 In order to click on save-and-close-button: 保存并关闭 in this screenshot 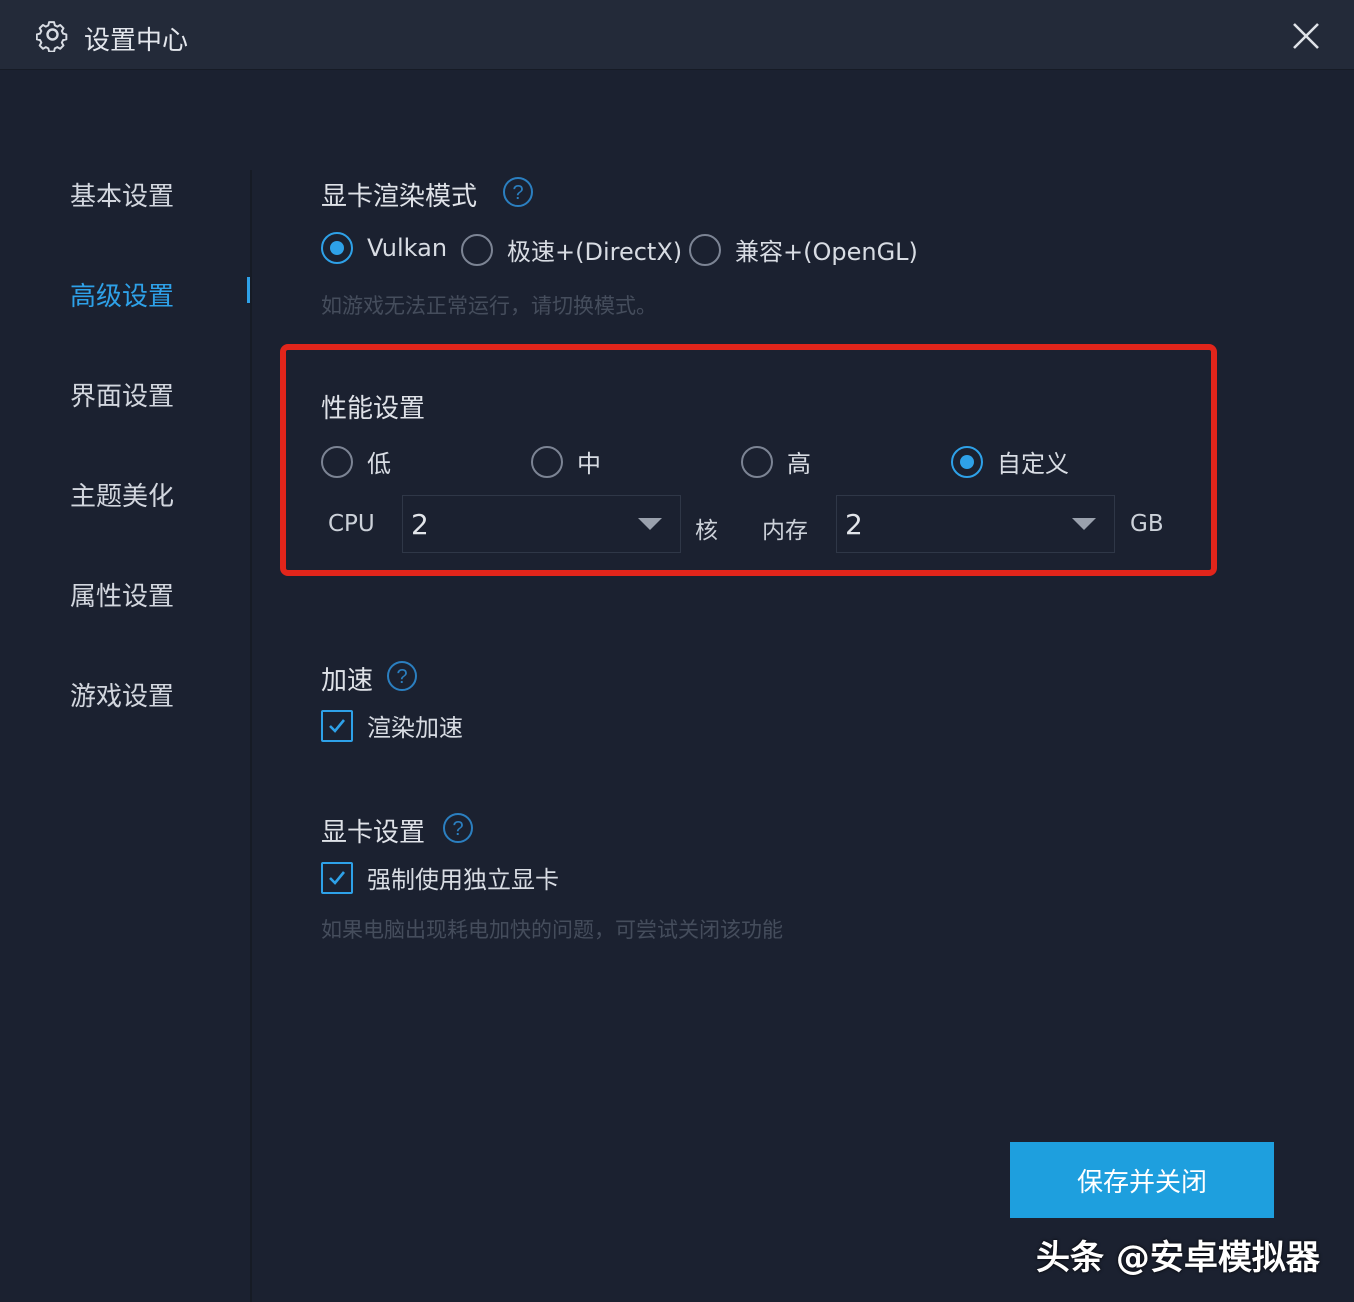, I will do `click(1142, 1180)`.